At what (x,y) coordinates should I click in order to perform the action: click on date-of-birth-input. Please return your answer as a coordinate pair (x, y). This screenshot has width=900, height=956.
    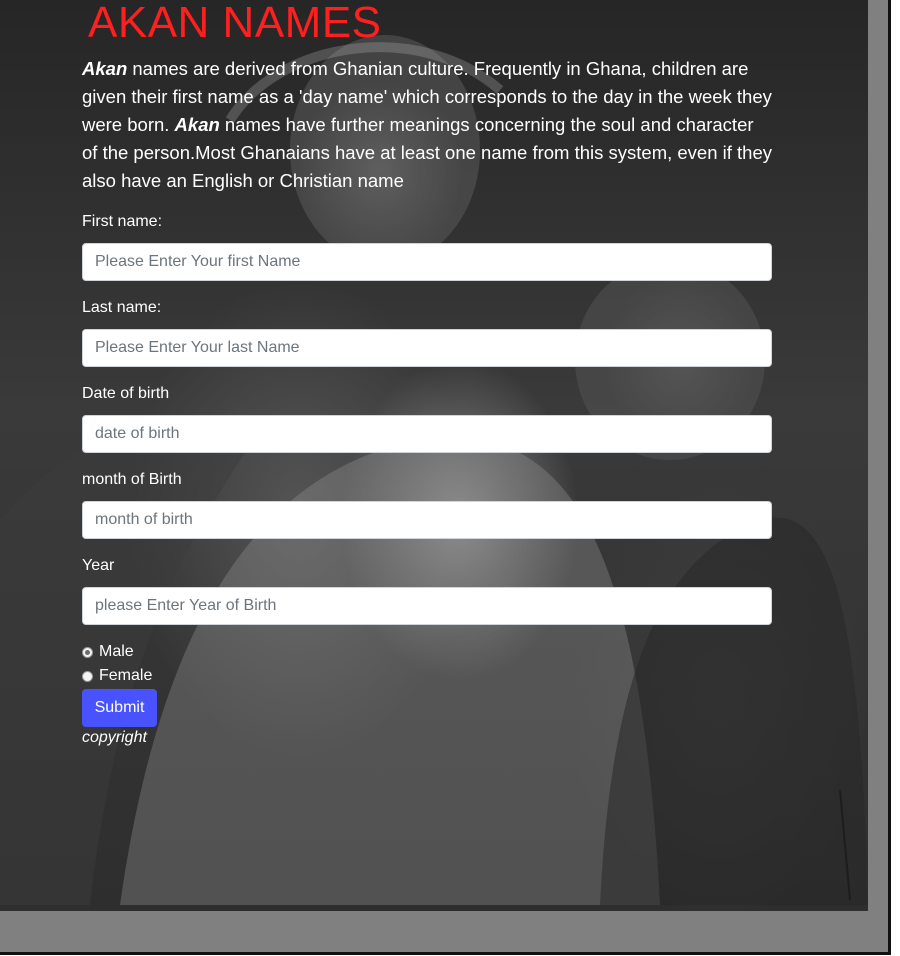
    Looking at the image, I should click on (427, 434).